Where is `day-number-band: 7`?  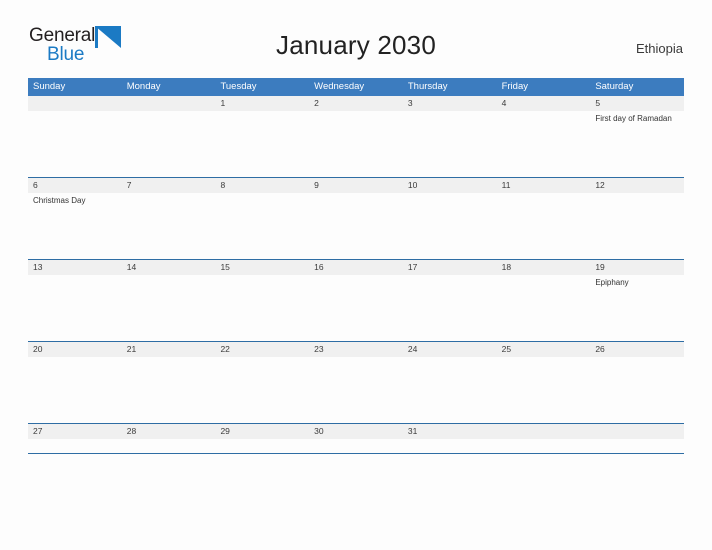 day-number-band: 7 is located at coordinates (168, 185).